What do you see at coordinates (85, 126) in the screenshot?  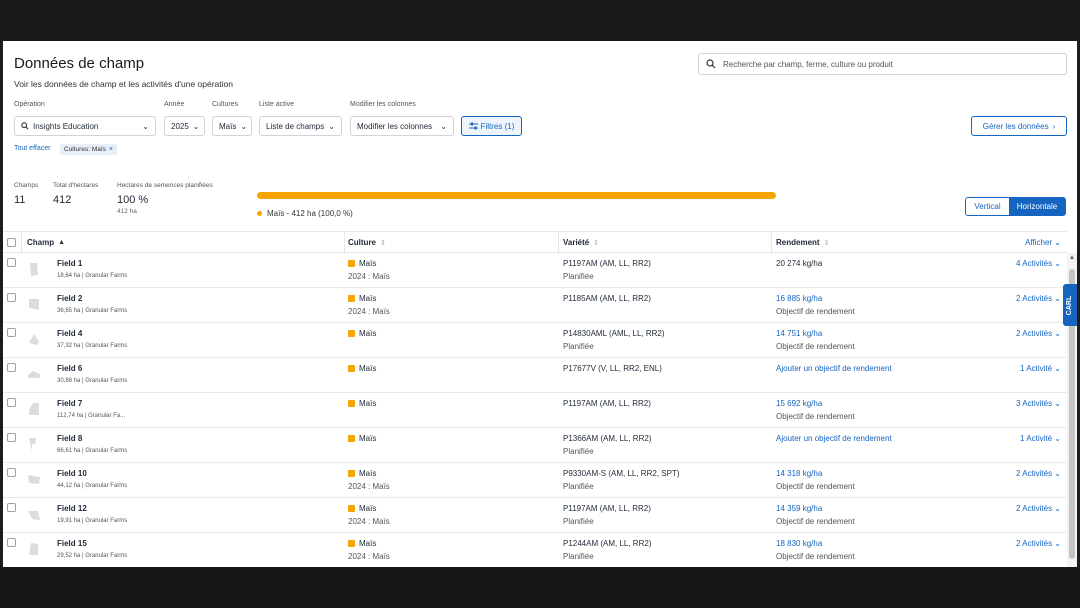 I see `operation-select: Insights Education ⌄` at bounding box center [85, 126].